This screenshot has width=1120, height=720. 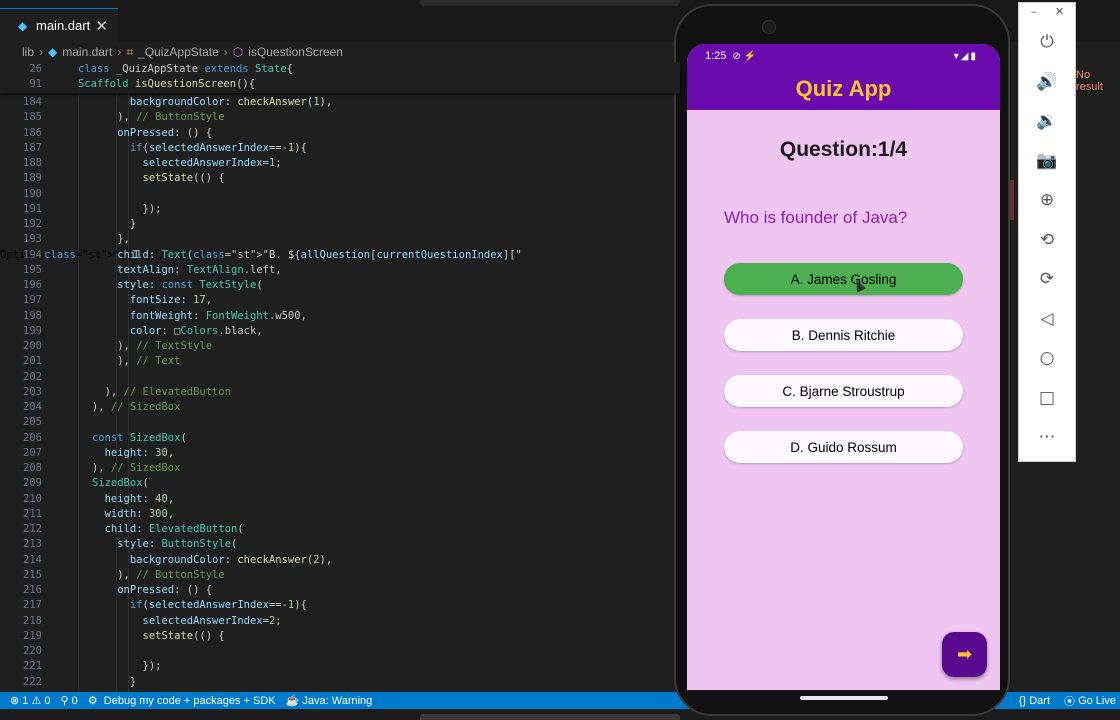 I want to click on gesture-nav-pill, so click(x=844, y=698).